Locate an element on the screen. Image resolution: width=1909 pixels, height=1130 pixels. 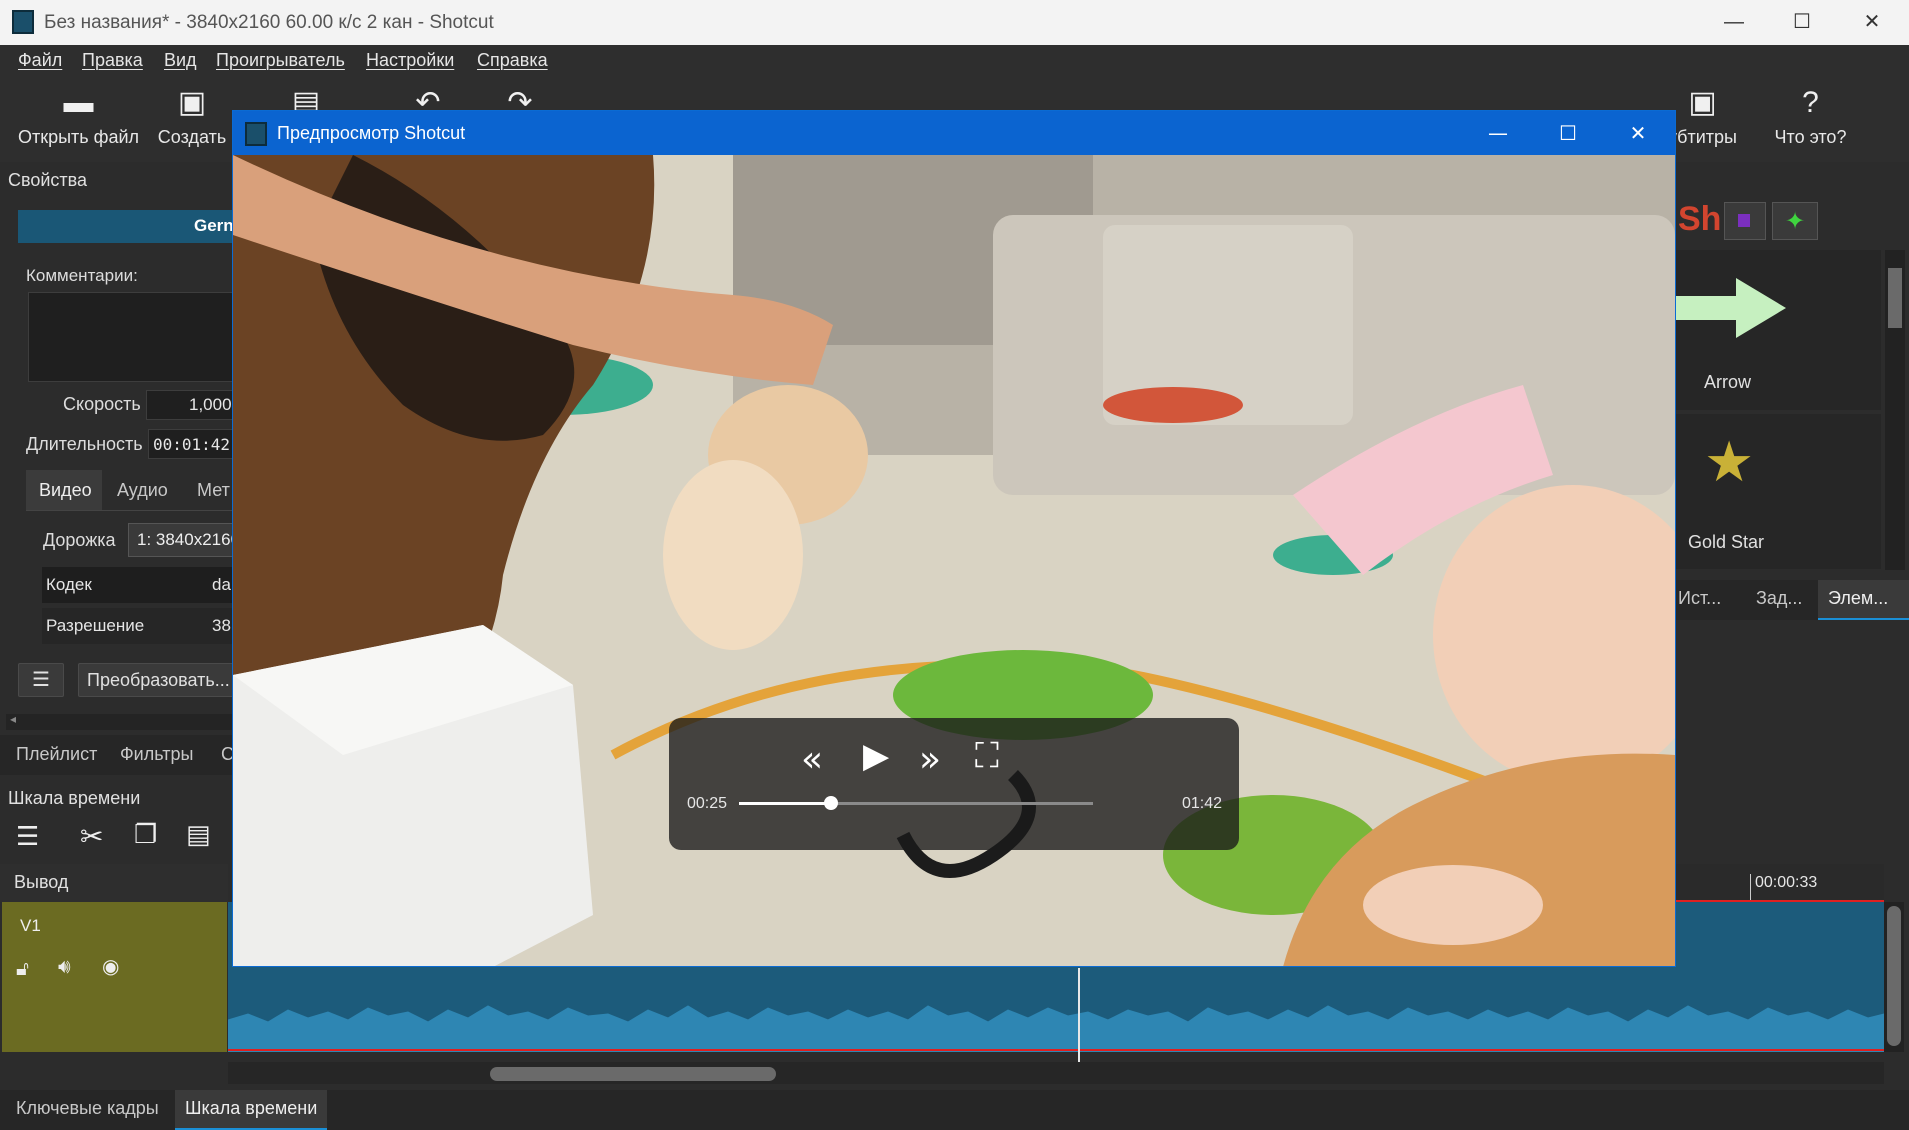
purple-square is located at coordinates (1744, 220).